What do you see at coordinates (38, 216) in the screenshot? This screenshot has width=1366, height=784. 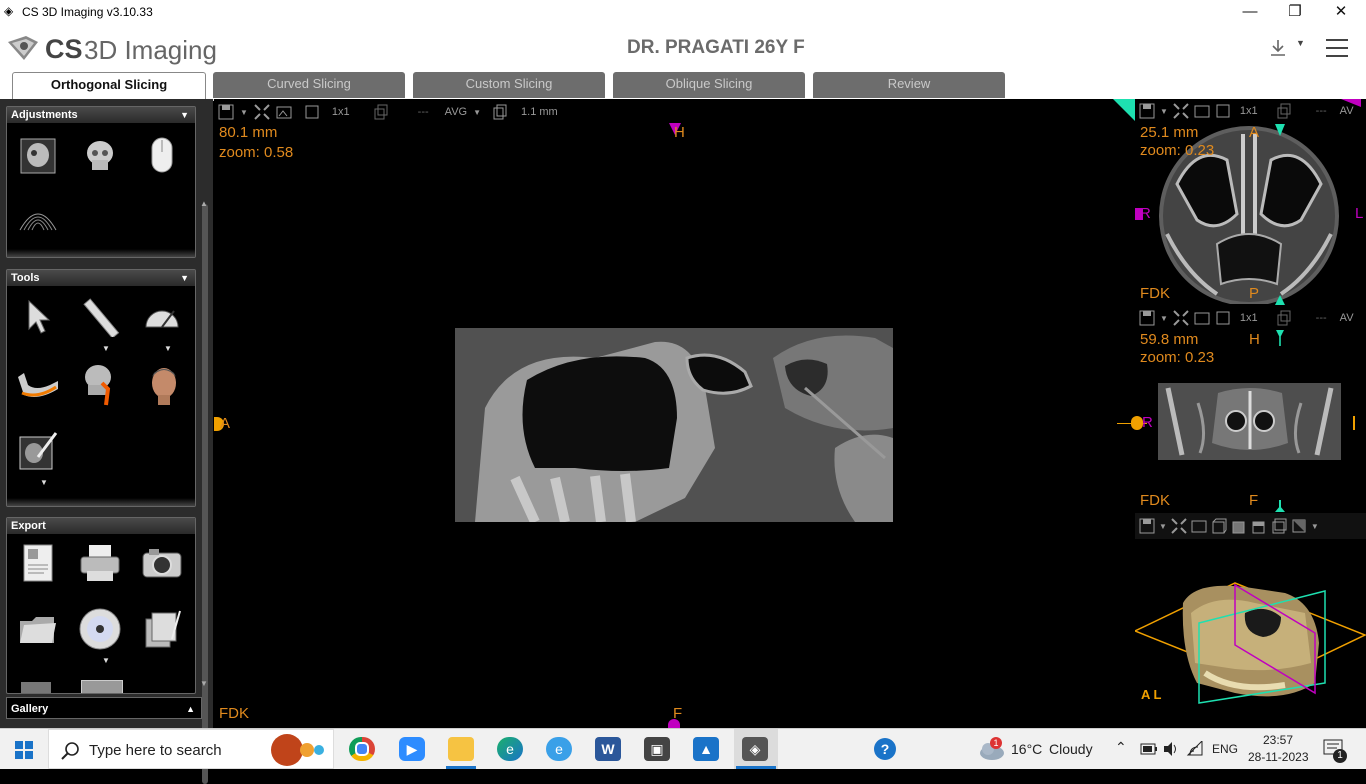 I see `nerve-fan-icon` at bounding box center [38, 216].